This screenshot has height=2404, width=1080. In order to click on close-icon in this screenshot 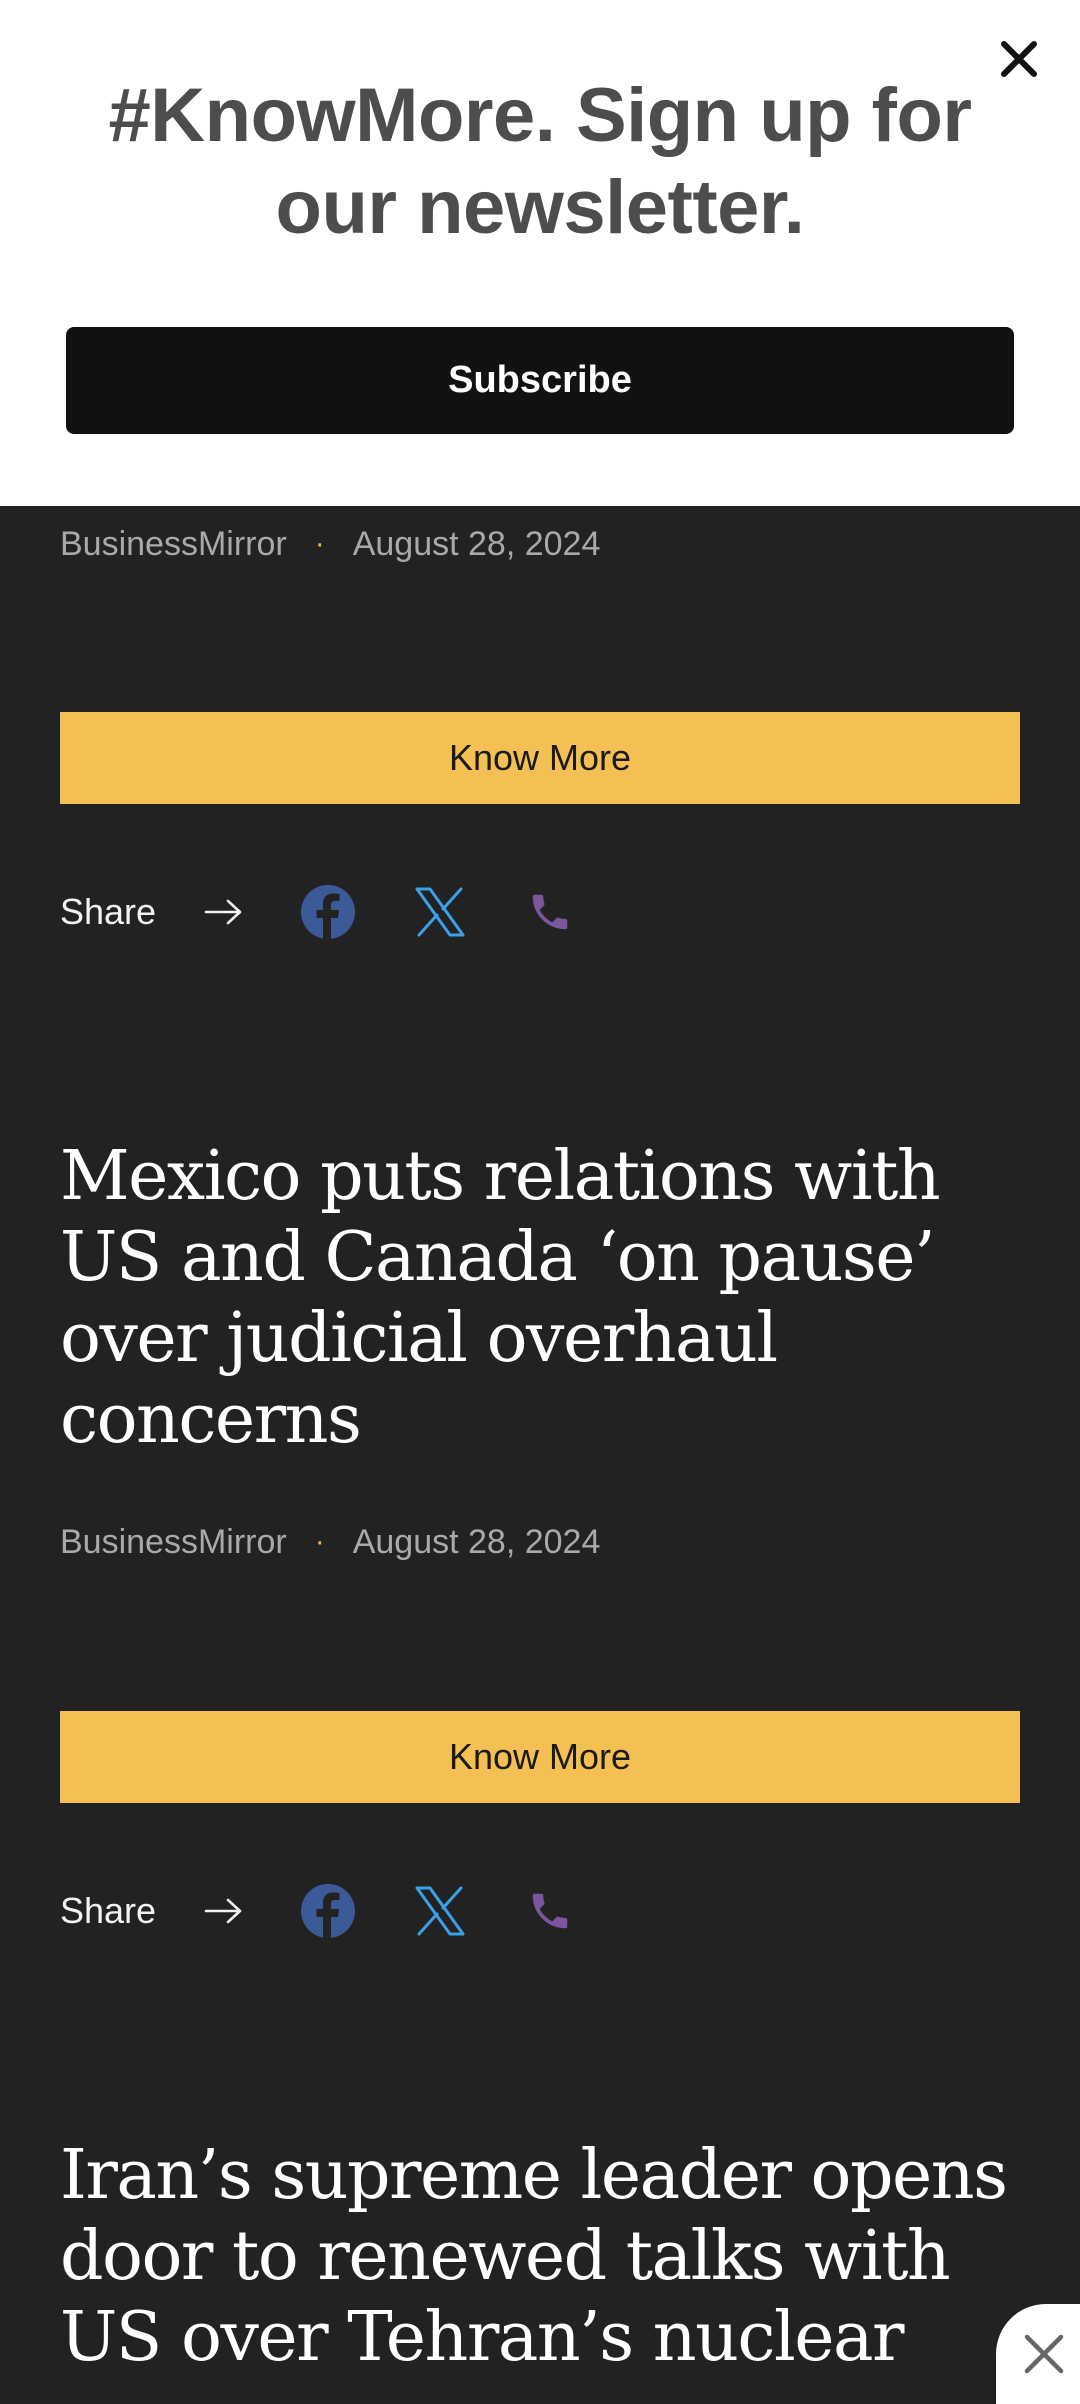, I will do `click(1044, 2354)`.